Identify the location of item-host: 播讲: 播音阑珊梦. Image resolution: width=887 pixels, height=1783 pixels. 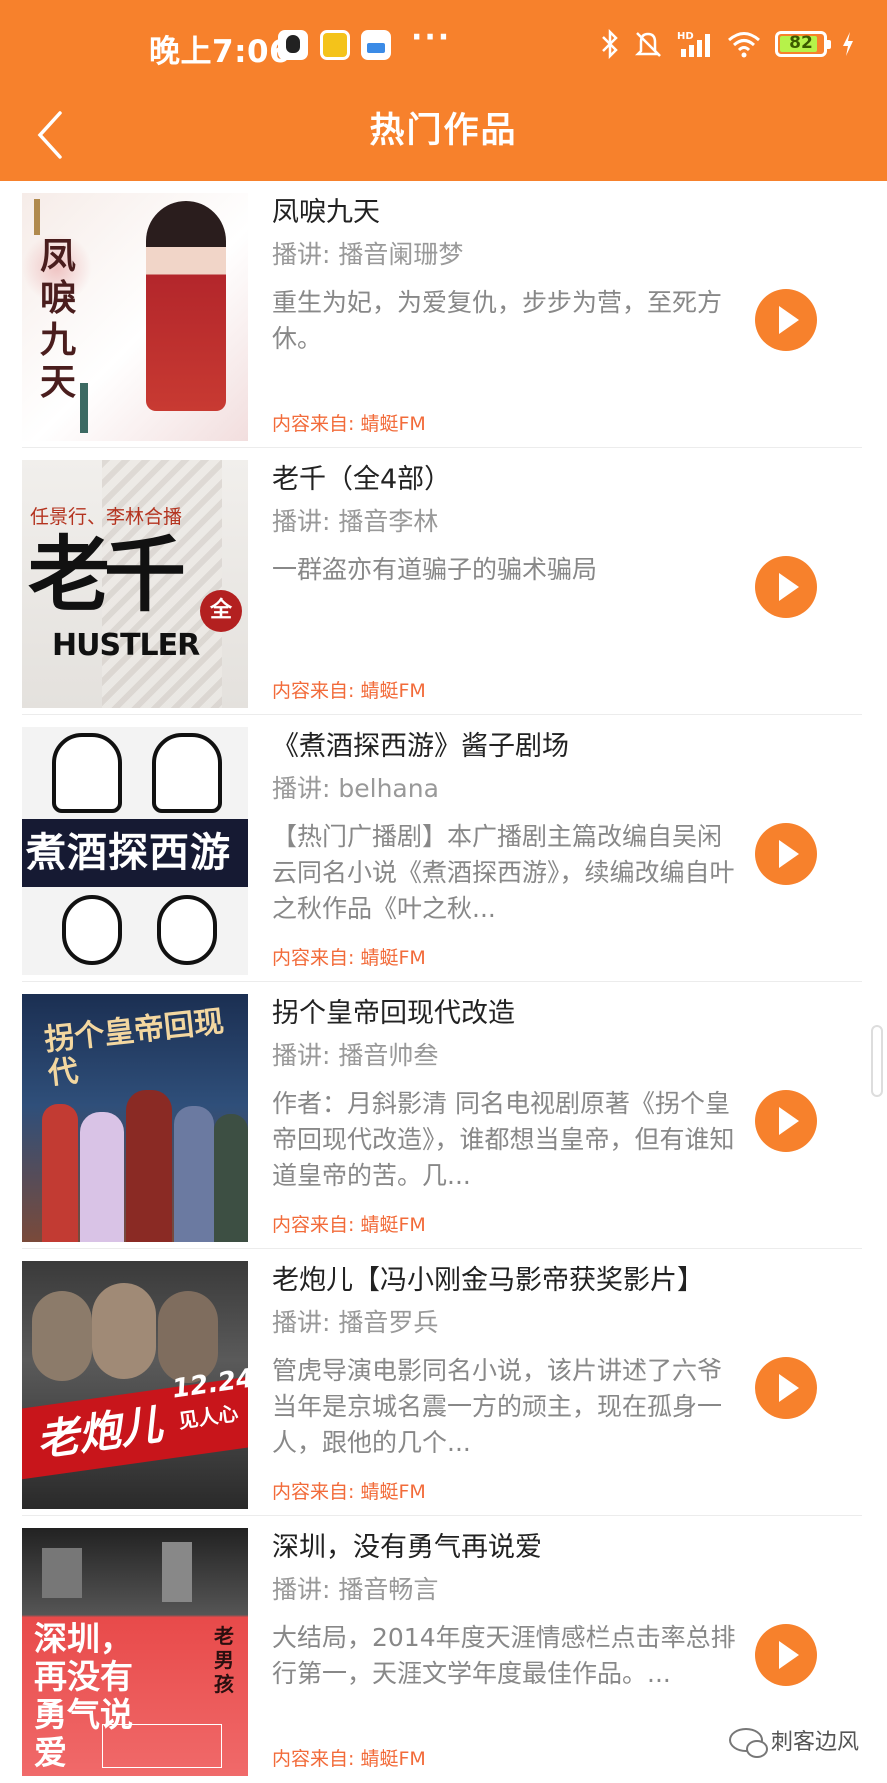
(368, 254).